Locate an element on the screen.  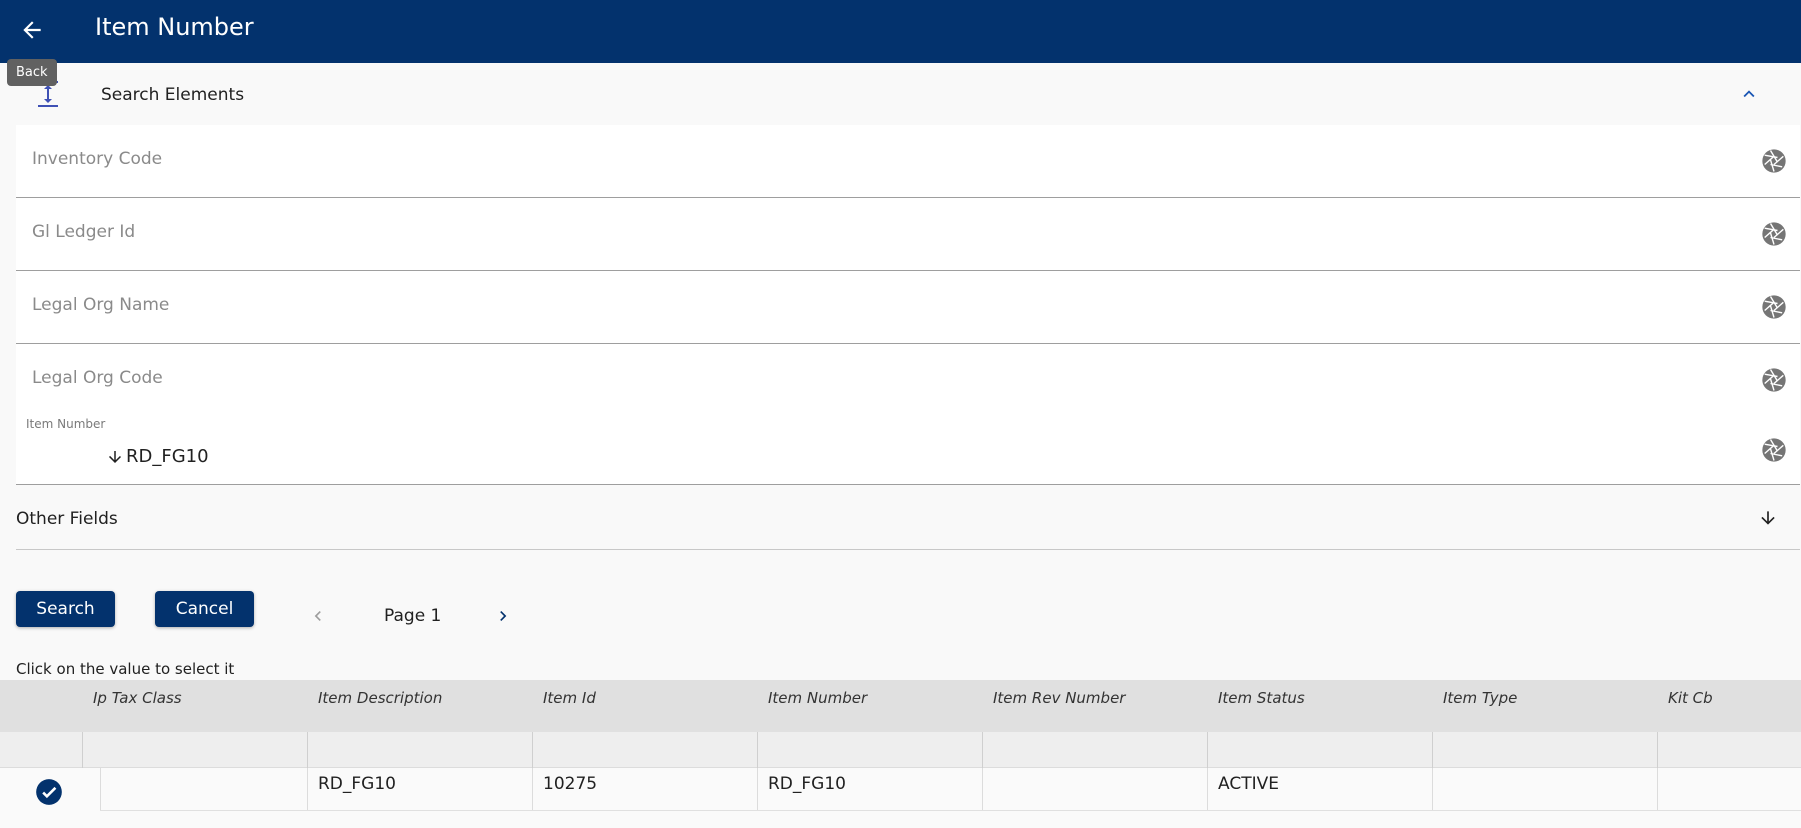
back-button is located at coordinates (32, 30).